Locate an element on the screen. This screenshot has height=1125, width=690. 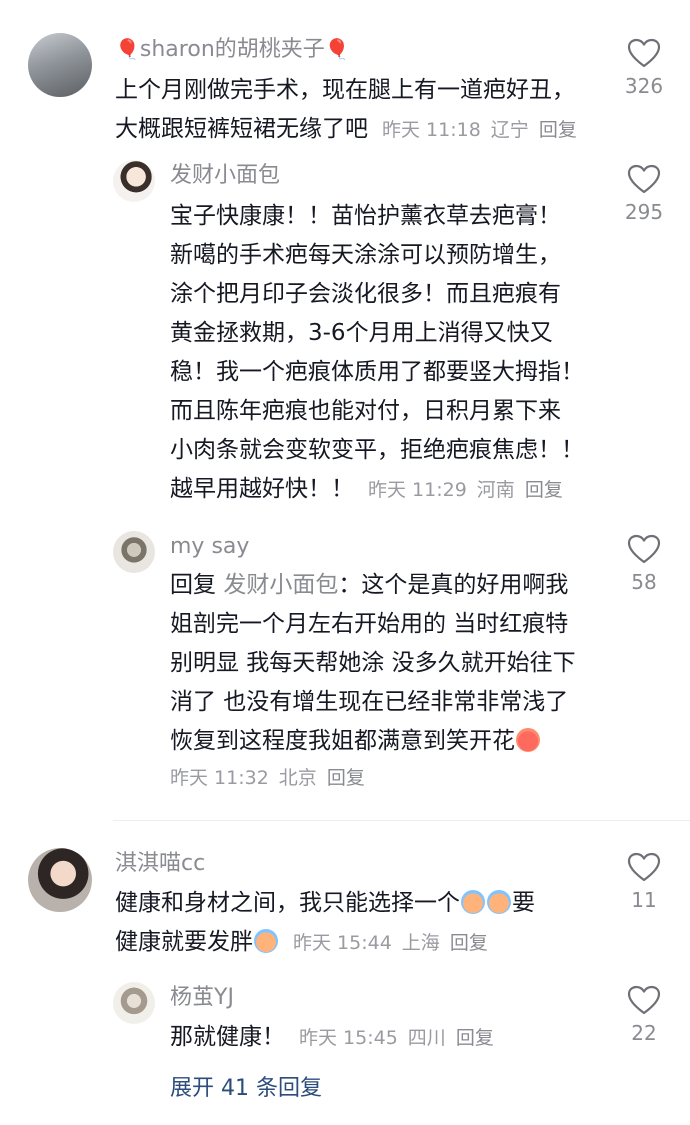
like-button: 58 is located at coordinates (644, 564).